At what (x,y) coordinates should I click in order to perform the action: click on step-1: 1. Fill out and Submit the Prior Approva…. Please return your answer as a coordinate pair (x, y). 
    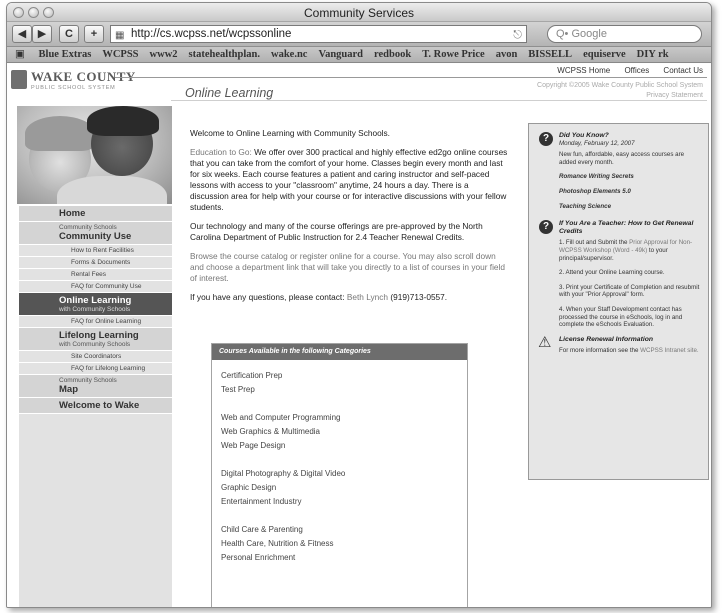
    Looking at the image, I should click on (618, 250).